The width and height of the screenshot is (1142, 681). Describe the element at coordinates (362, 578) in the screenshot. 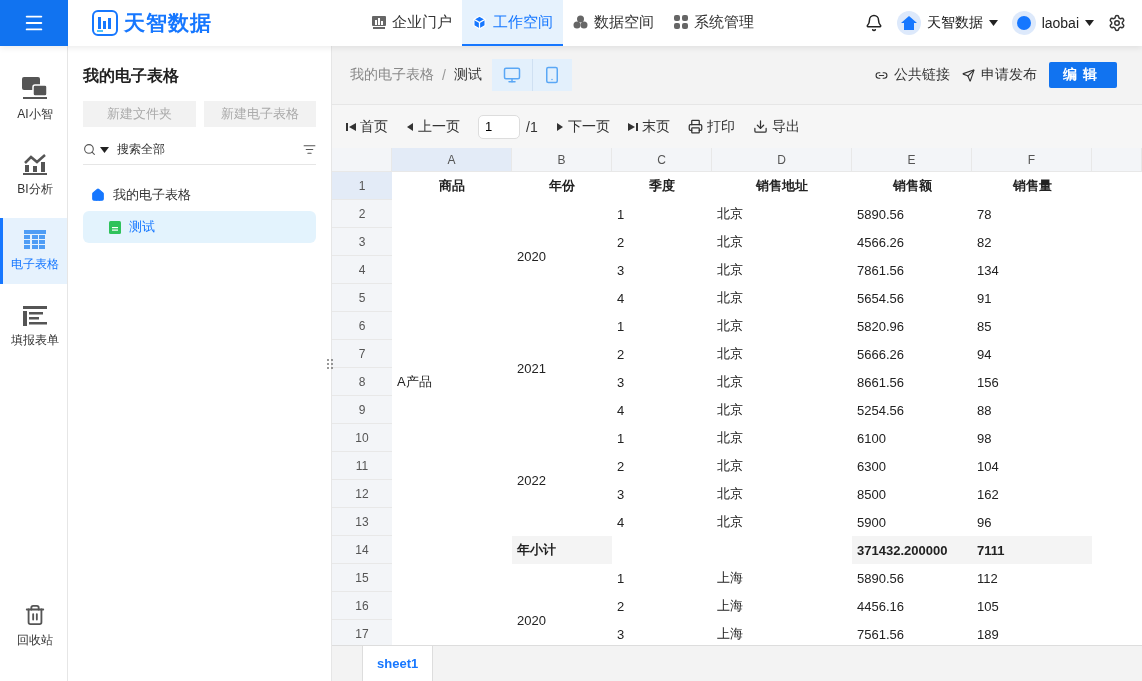

I see `row-header: 15` at that location.